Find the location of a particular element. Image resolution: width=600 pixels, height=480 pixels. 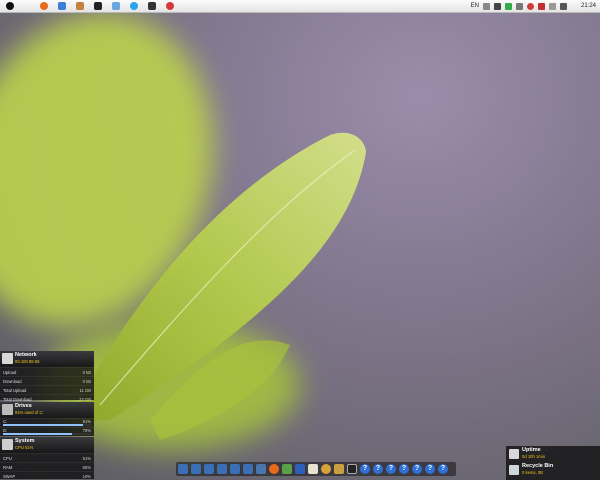

system-title: System is located at coordinates (25, 441).